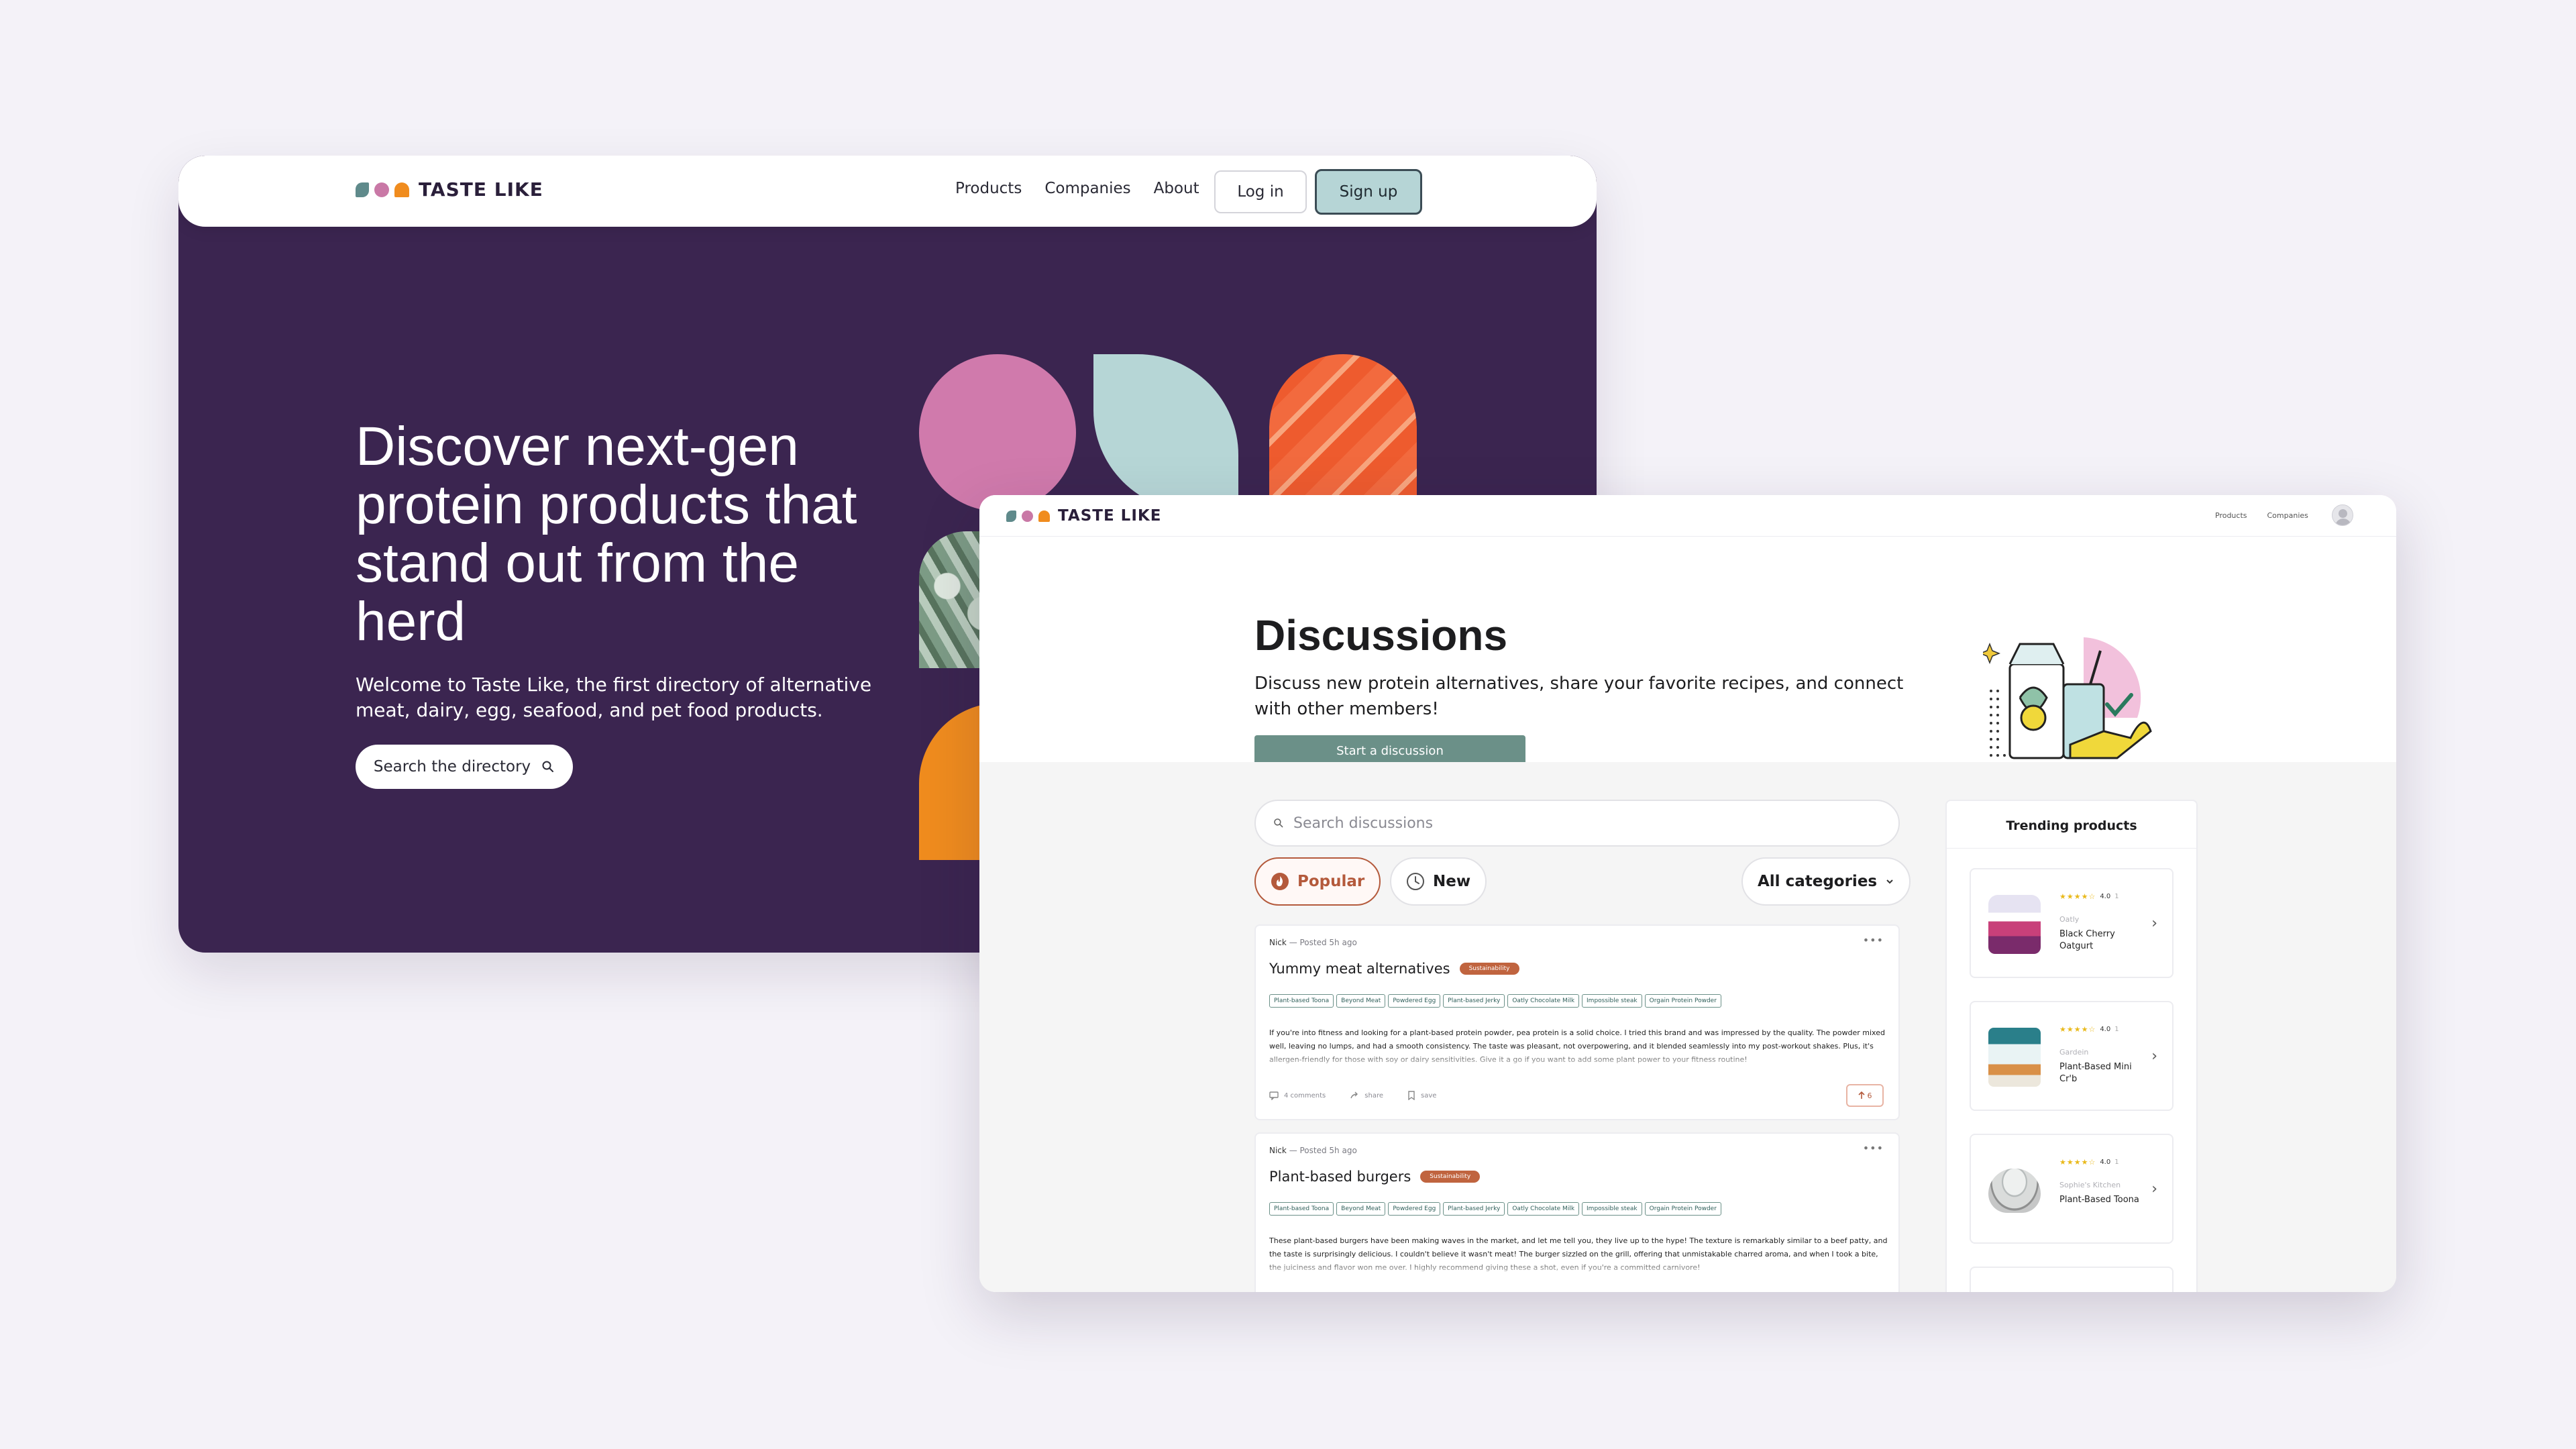 Image resolution: width=2576 pixels, height=1449 pixels. I want to click on product-rating: ★★★★☆ 4.0 1, so click(2089, 896).